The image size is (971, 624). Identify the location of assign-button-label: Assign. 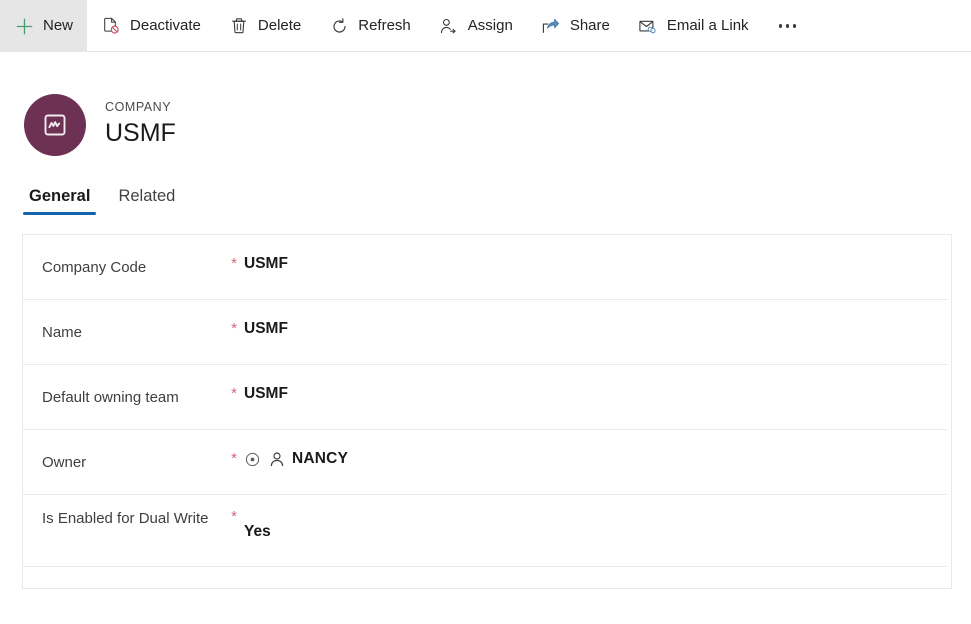
(490, 25).